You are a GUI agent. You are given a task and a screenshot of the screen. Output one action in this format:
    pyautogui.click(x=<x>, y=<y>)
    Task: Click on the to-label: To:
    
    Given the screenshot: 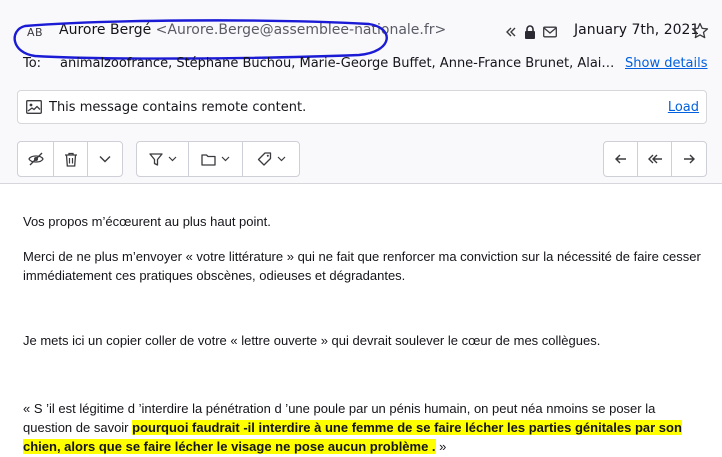 What is the action you would take?
    pyautogui.click(x=32, y=63)
    